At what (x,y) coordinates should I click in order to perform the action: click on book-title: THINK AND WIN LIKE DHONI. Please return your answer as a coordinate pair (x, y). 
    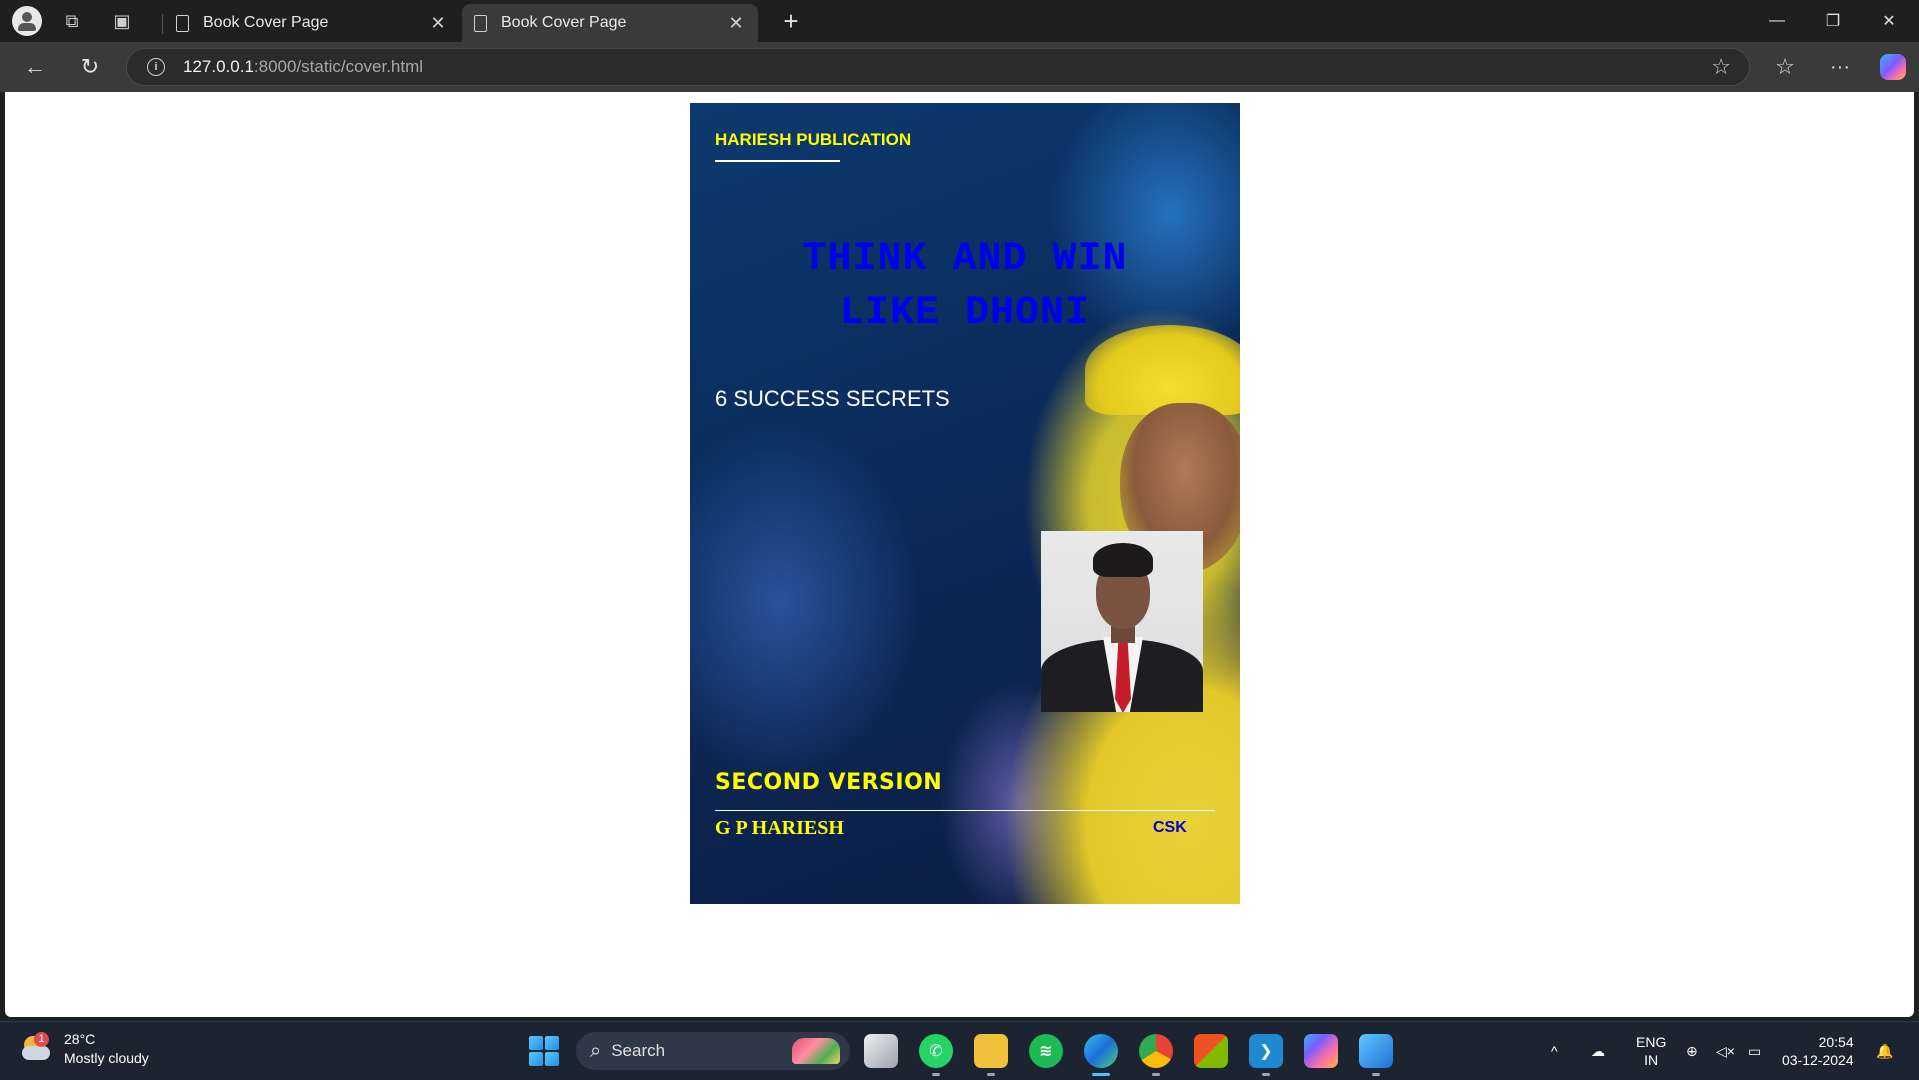
    Looking at the image, I should click on (965, 287).